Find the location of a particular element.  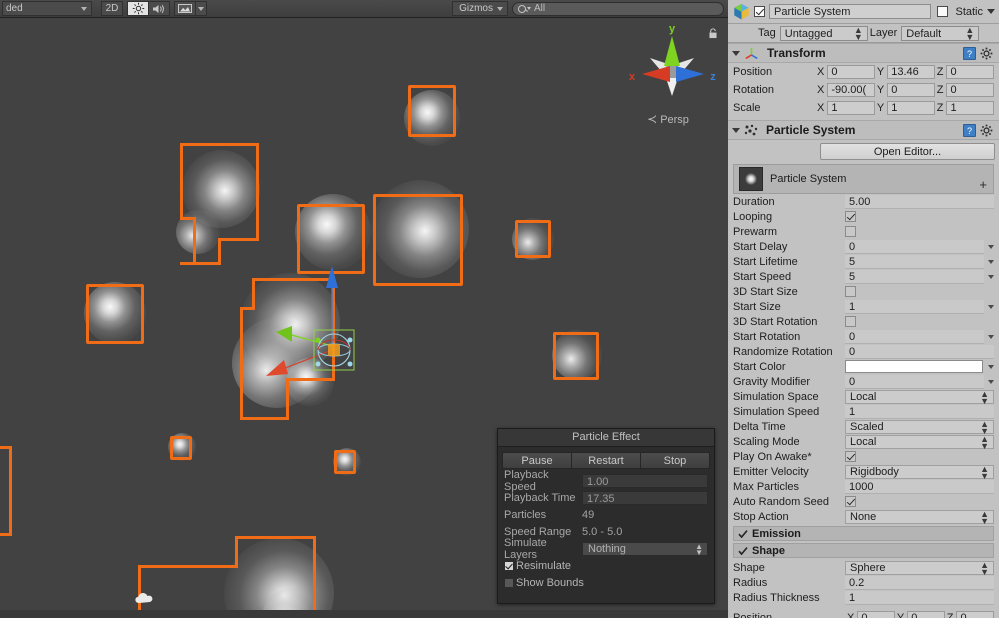

scale-y-input: 1 is located at coordinates (911, 108).